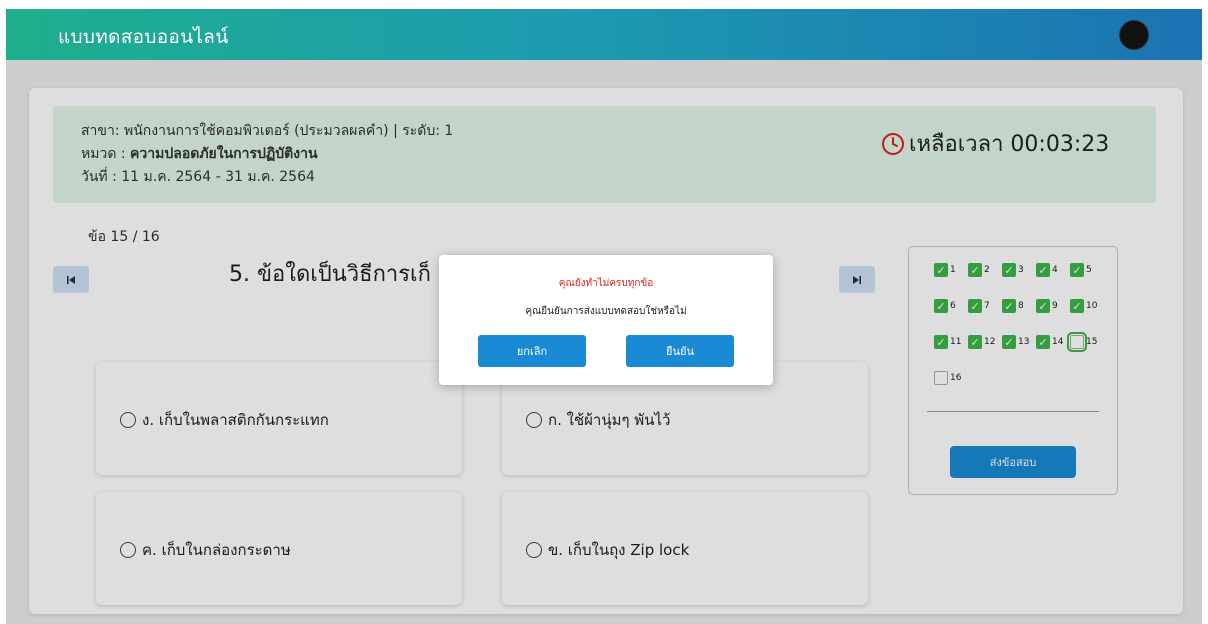  Describe the element at coordinates (143, 37) in the screenshot. I see `app-title: แบบทดสอบออนไลน์` at that location.